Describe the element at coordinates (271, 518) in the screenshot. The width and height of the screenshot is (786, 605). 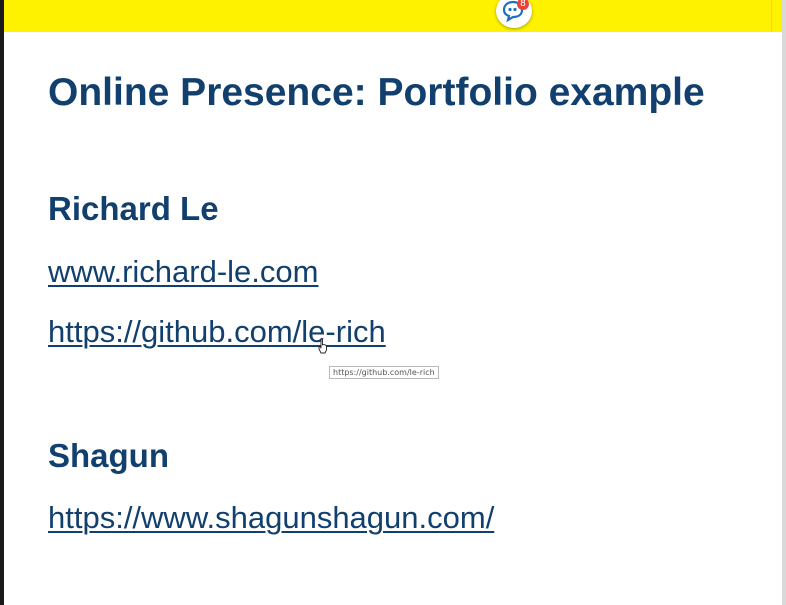
I see `link-shagun-website: https://www.shagunshagun.com/` at that location.